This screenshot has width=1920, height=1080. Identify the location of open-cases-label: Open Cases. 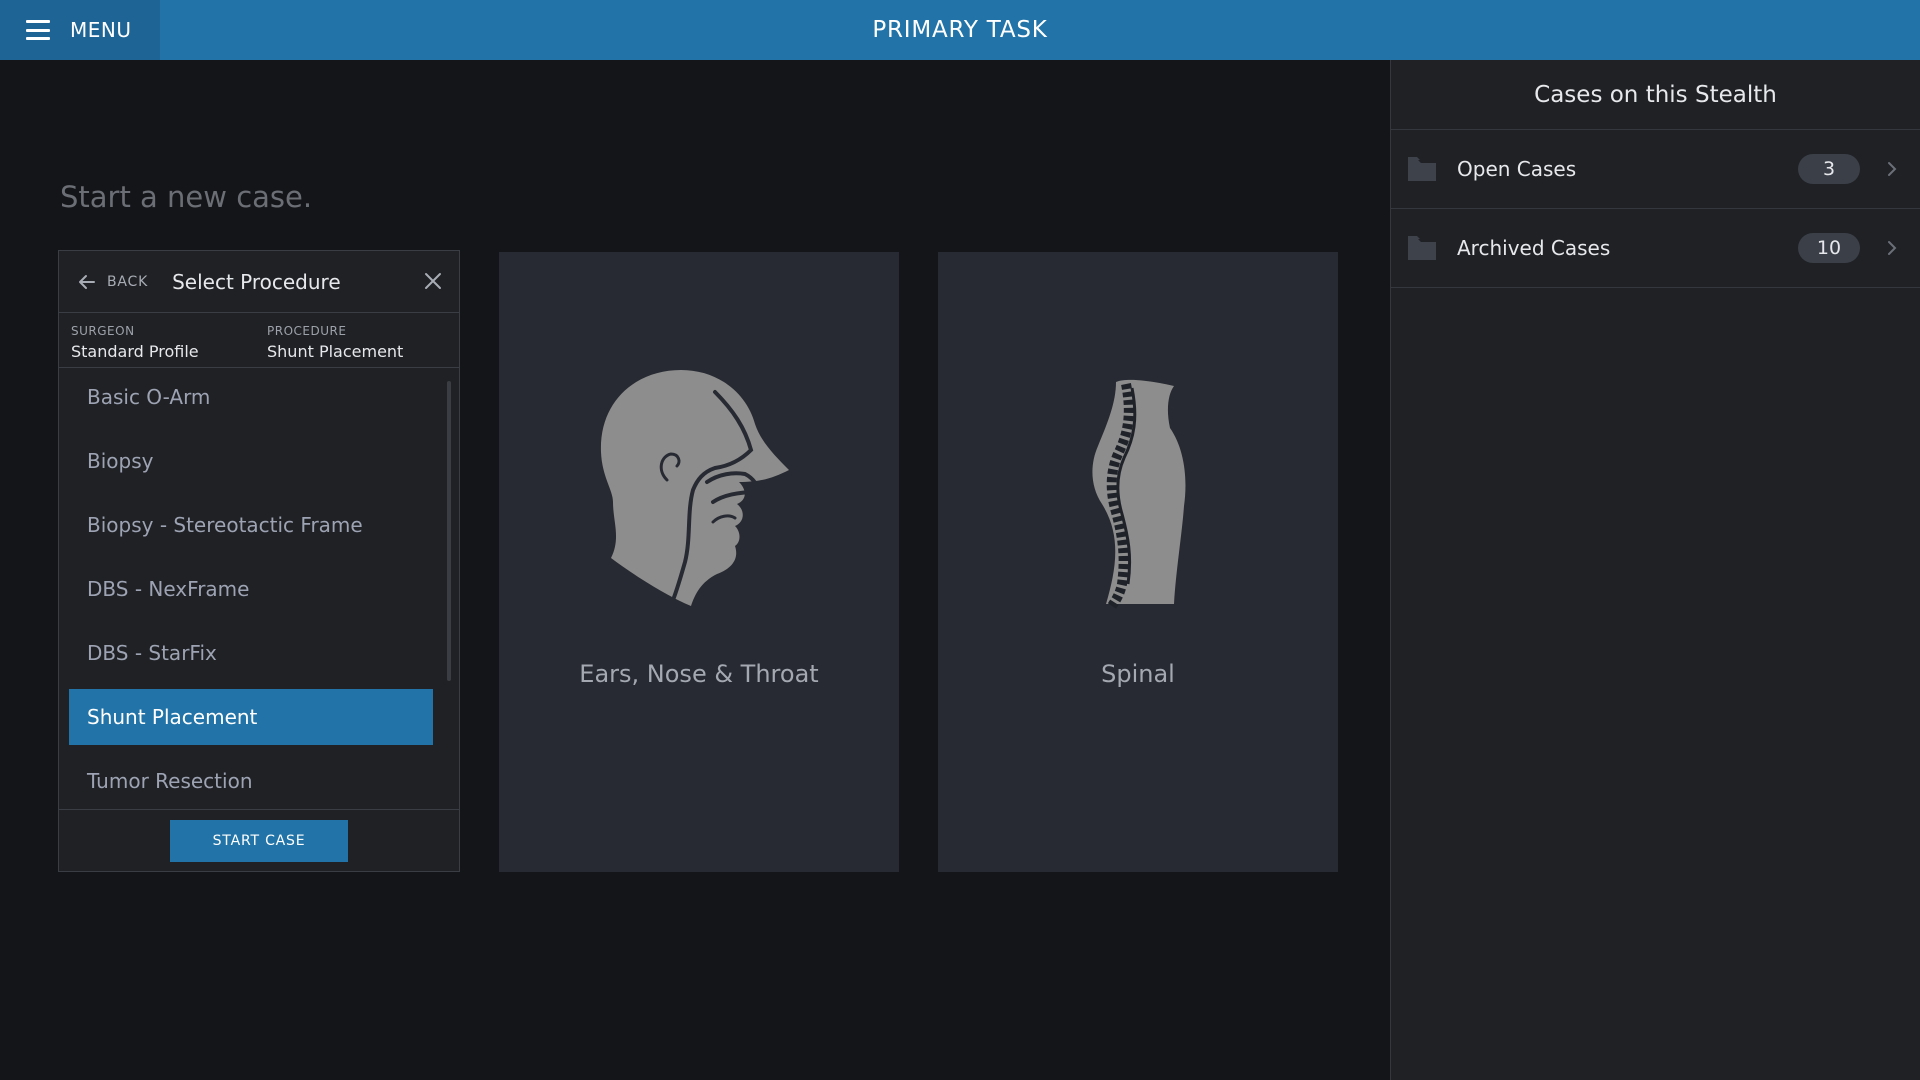
(1517, 169).